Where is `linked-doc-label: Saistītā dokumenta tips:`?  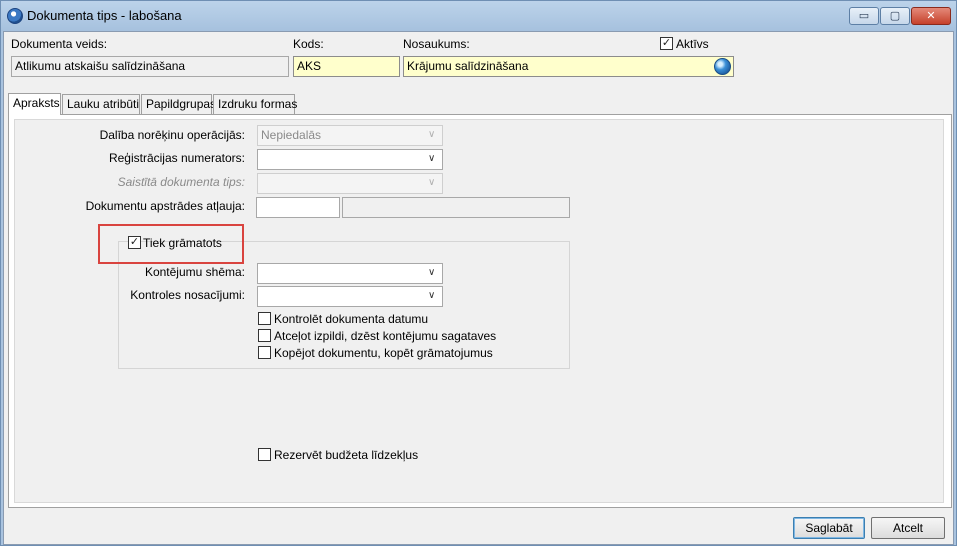 linked-doc-label: Saistītā dokumenta tips: is located at coordinates (181, 182).